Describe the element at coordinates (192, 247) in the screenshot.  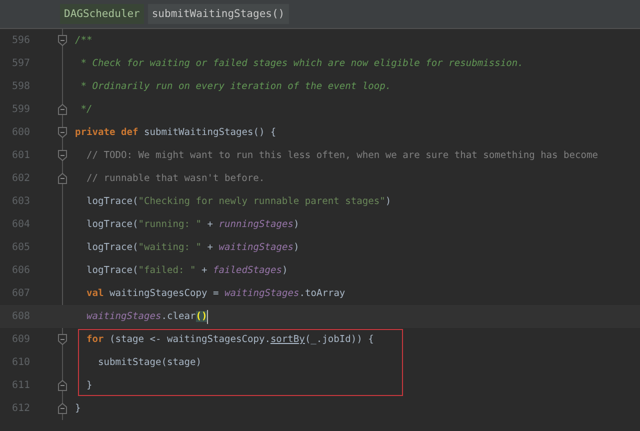
I see `code-line: logTrace("waiting: " + waitingStages)` at that location.